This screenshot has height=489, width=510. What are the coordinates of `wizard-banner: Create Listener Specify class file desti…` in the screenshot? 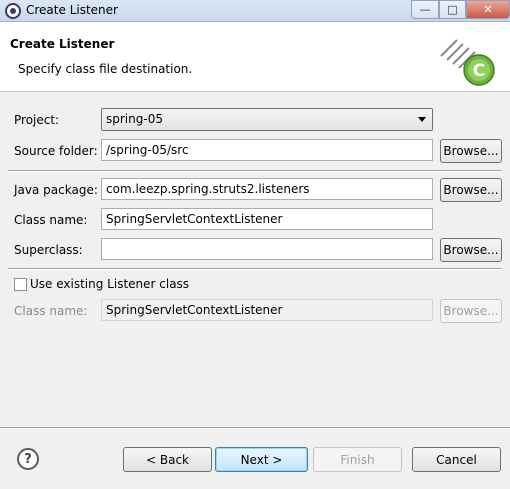 It's located at (255, 57).